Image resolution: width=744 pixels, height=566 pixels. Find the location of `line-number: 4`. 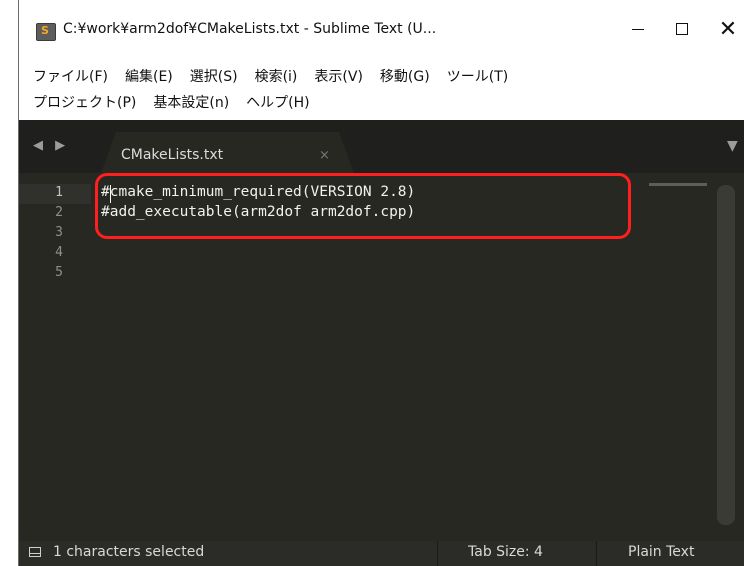

line-number: 4 is located at coordinates (59, 252).